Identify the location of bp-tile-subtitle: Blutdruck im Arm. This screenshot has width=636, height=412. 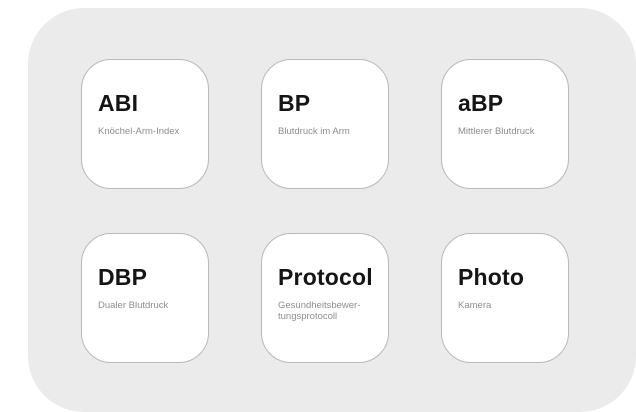
(314, 131).